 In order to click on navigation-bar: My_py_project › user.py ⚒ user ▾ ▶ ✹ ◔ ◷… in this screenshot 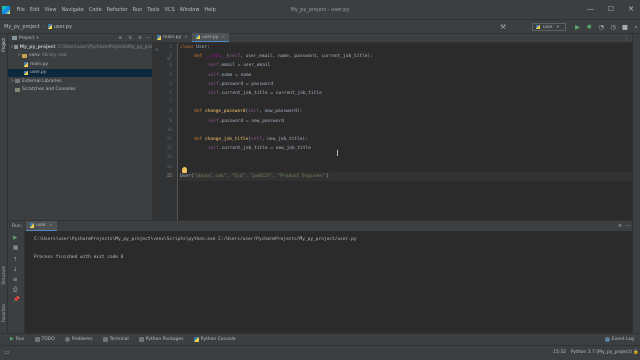, I will do `click(320, 27)`.